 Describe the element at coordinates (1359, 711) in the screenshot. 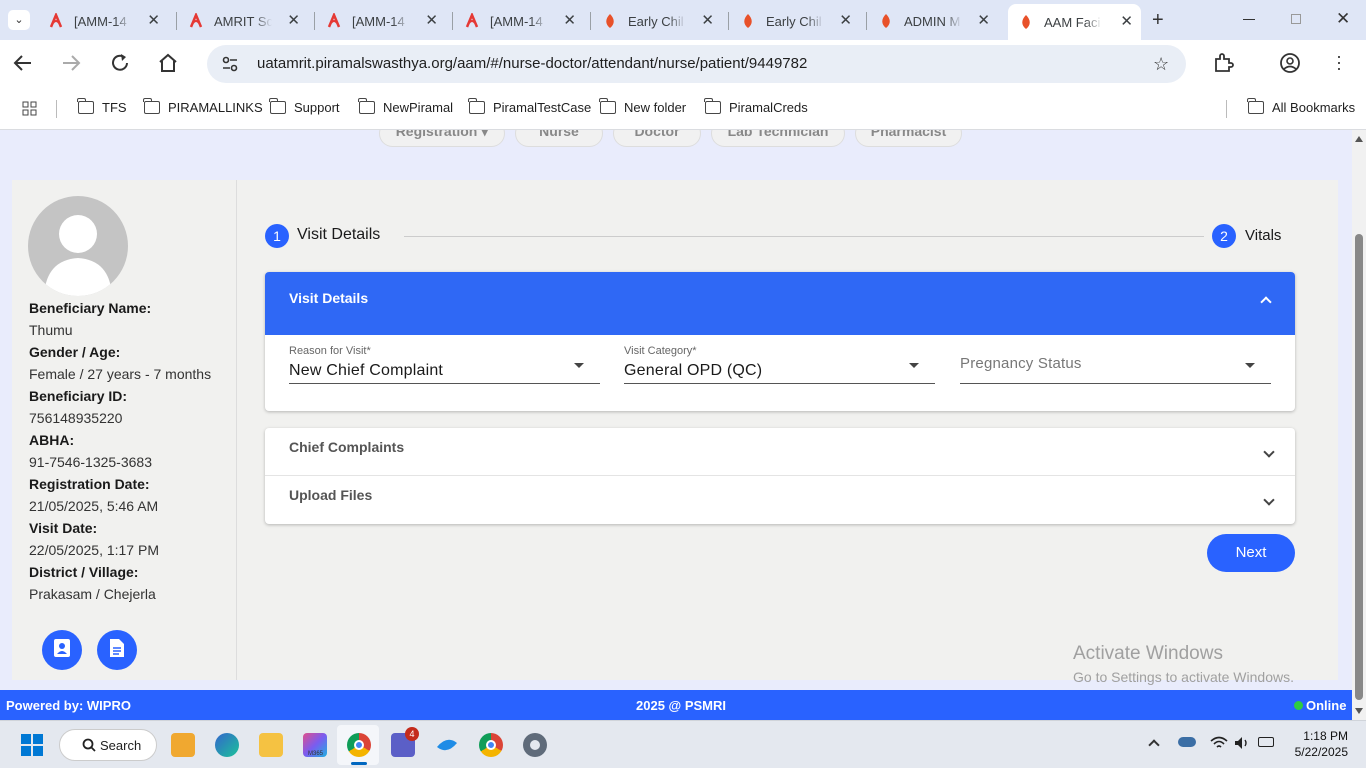

I see `scroll-down-icon` at that location.